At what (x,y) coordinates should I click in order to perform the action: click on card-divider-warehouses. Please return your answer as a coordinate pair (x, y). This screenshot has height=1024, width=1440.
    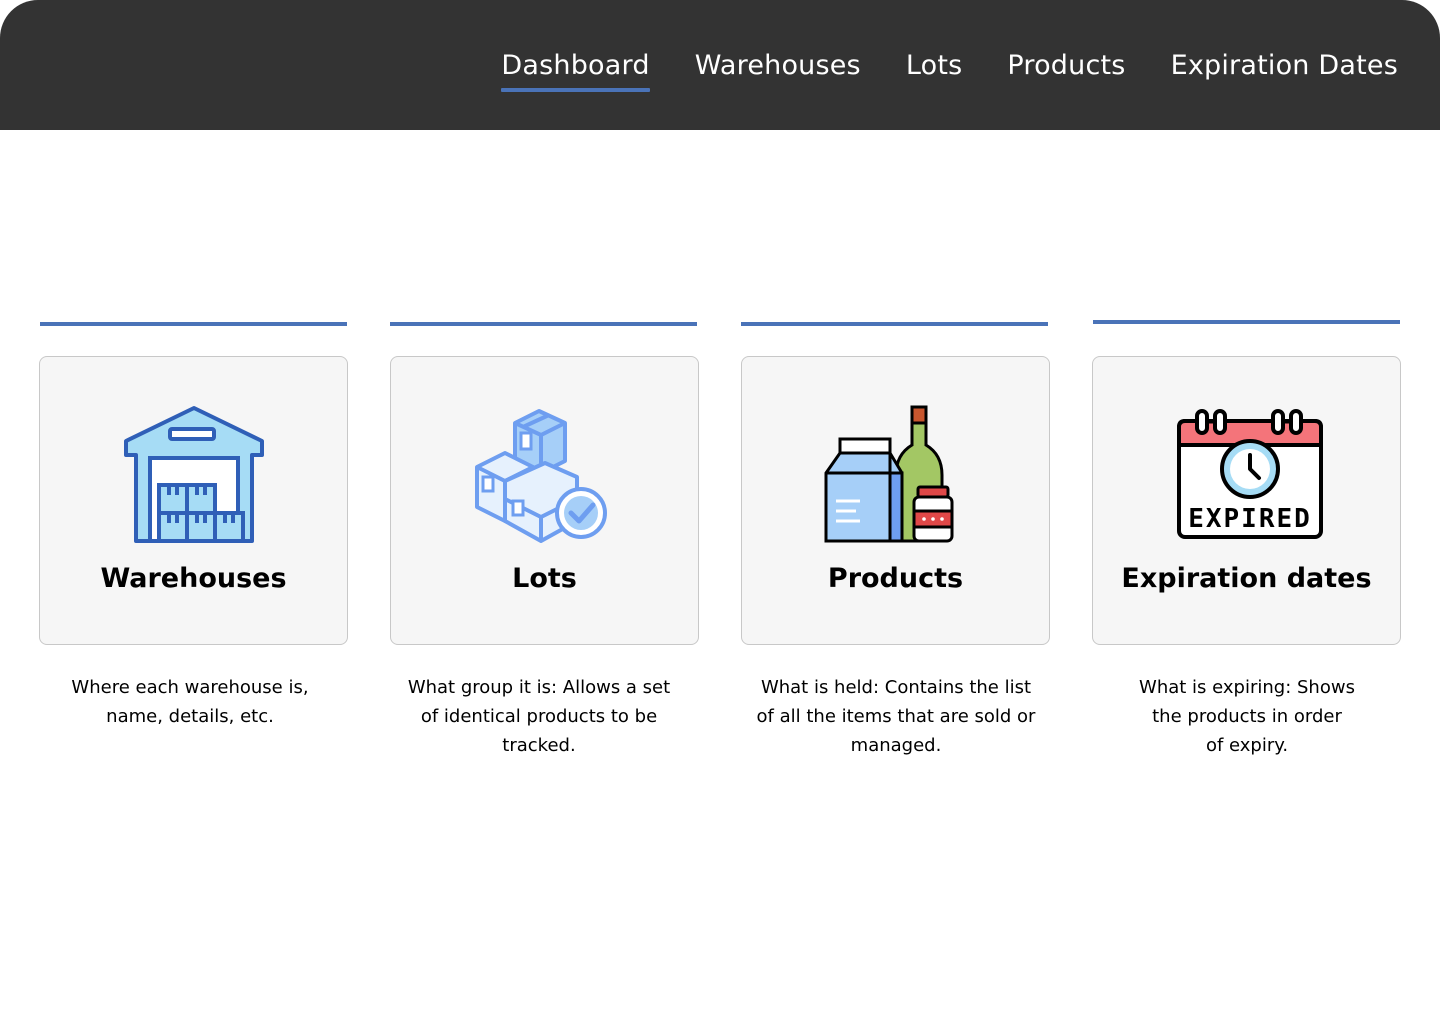
    Looking at the image, I should click on (193, 324).